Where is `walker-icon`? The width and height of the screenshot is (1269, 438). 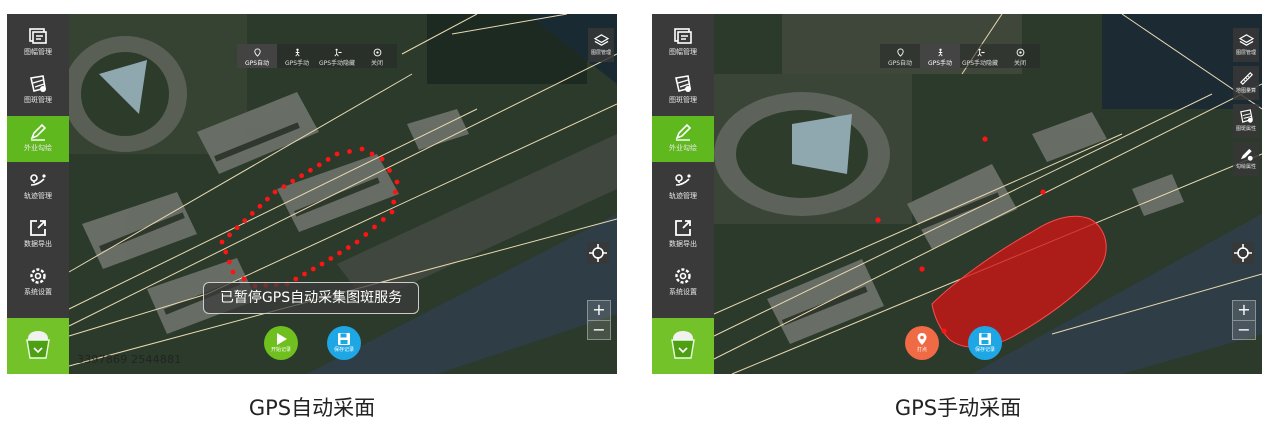
walker-icon is located at coordinates (940, 52).